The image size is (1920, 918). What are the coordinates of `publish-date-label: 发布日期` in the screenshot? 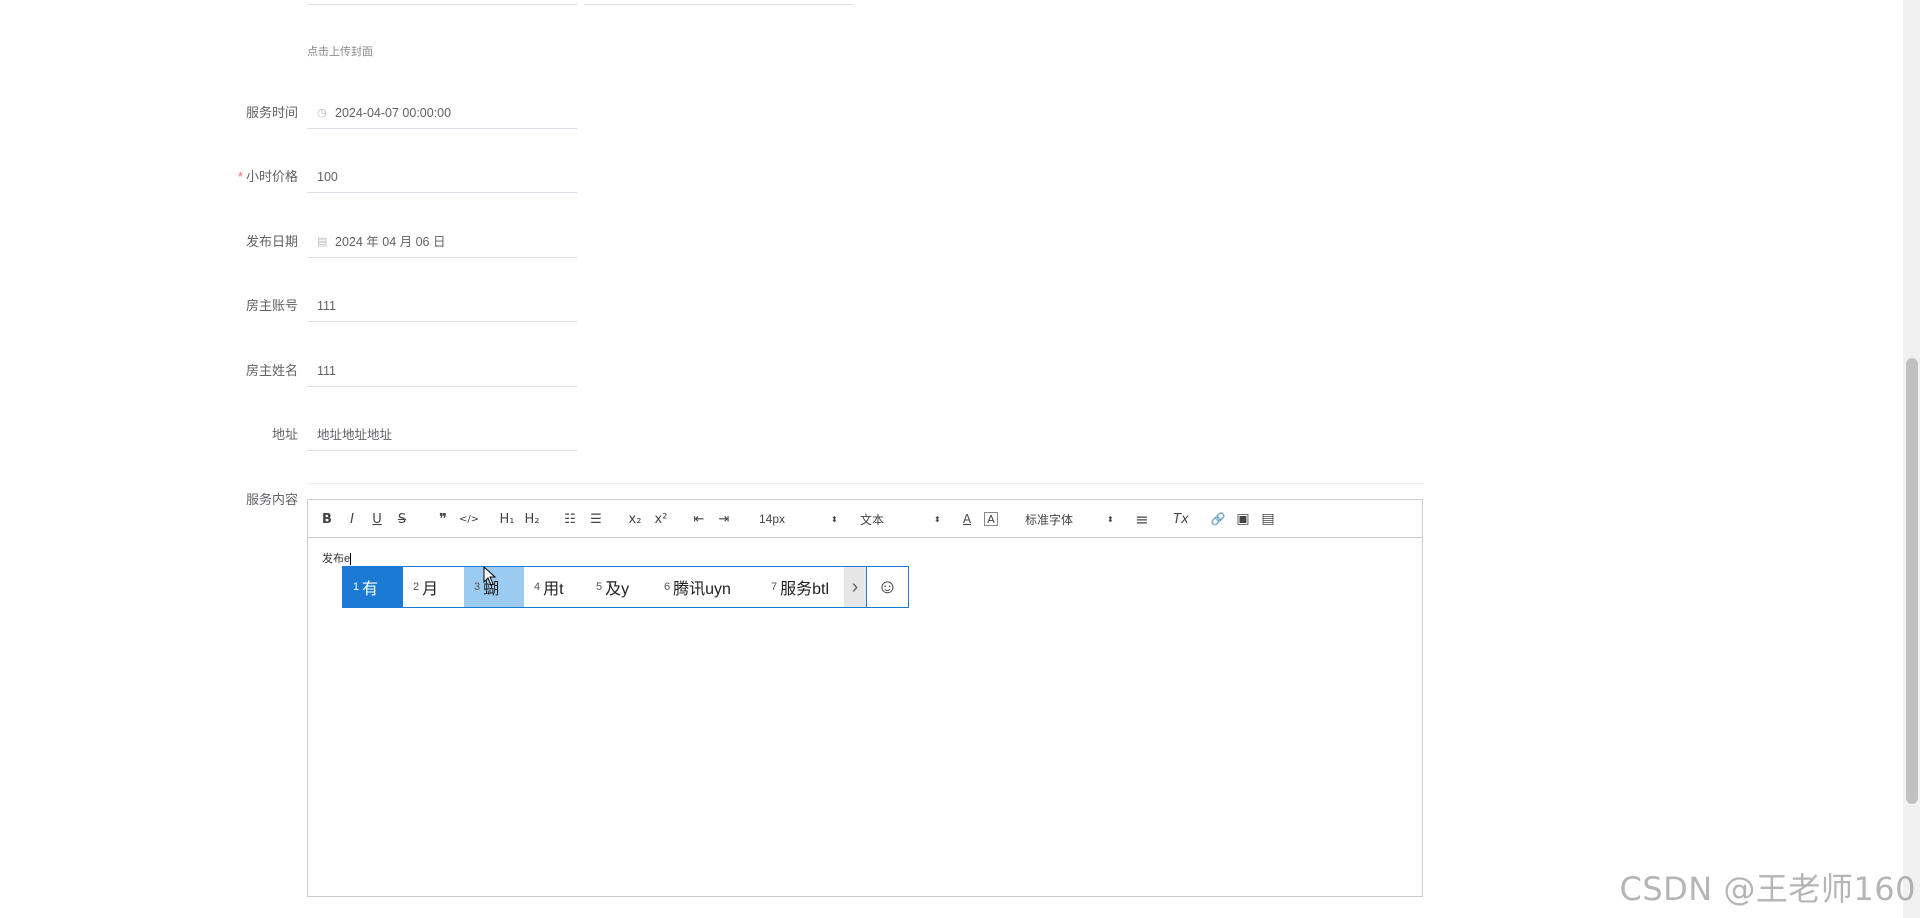 It's located at (271, 241).